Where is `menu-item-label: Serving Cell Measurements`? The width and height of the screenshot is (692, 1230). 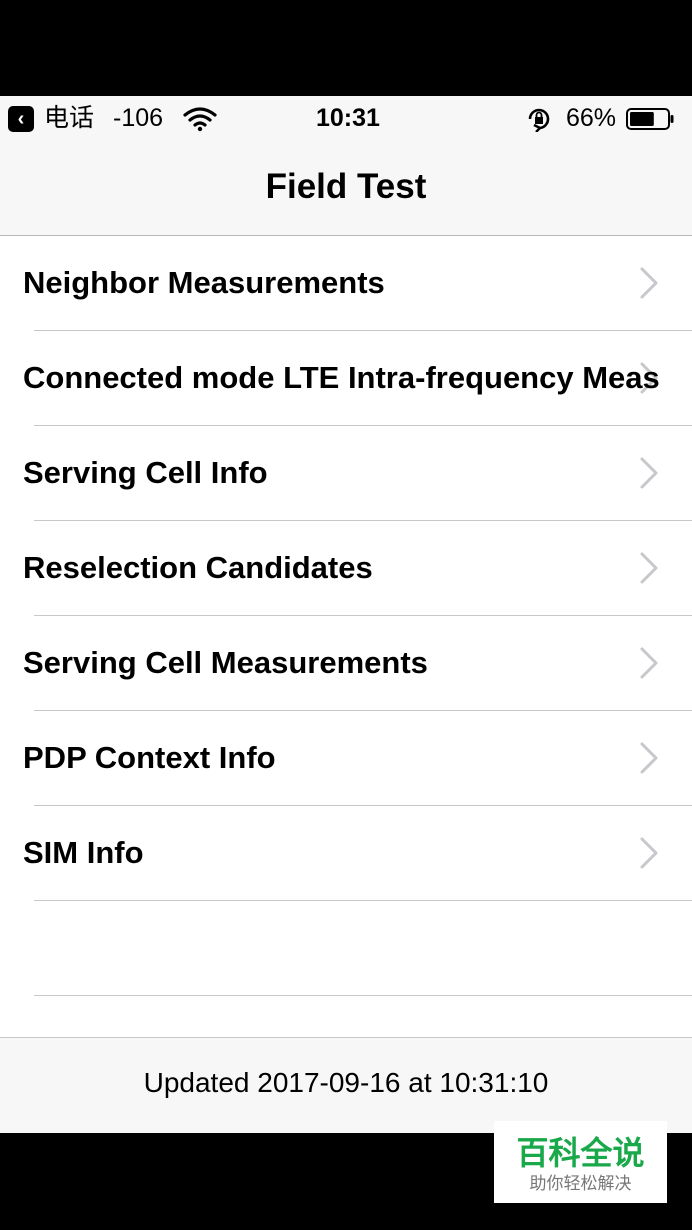
menu-item-label: Serving Cell Measurements is located at coordinates (225, 662).